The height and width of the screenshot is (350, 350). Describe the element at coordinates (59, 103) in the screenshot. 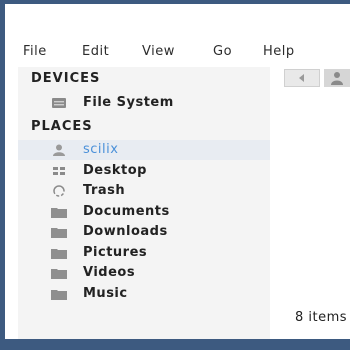

I see `drive-icon` at that location.